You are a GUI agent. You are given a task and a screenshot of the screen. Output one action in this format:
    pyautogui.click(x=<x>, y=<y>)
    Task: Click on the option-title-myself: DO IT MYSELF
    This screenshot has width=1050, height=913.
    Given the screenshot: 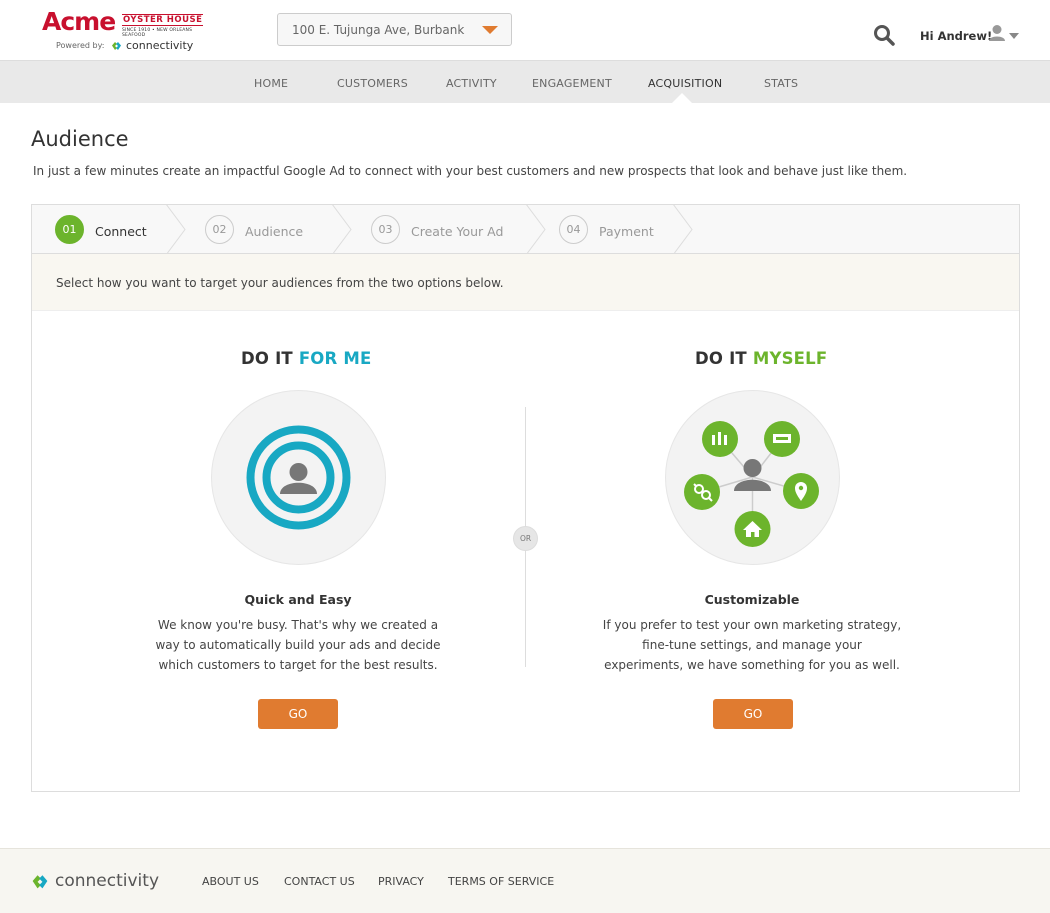 What is the action you would take?
    pyautogui.click(x=761, y=358)
    